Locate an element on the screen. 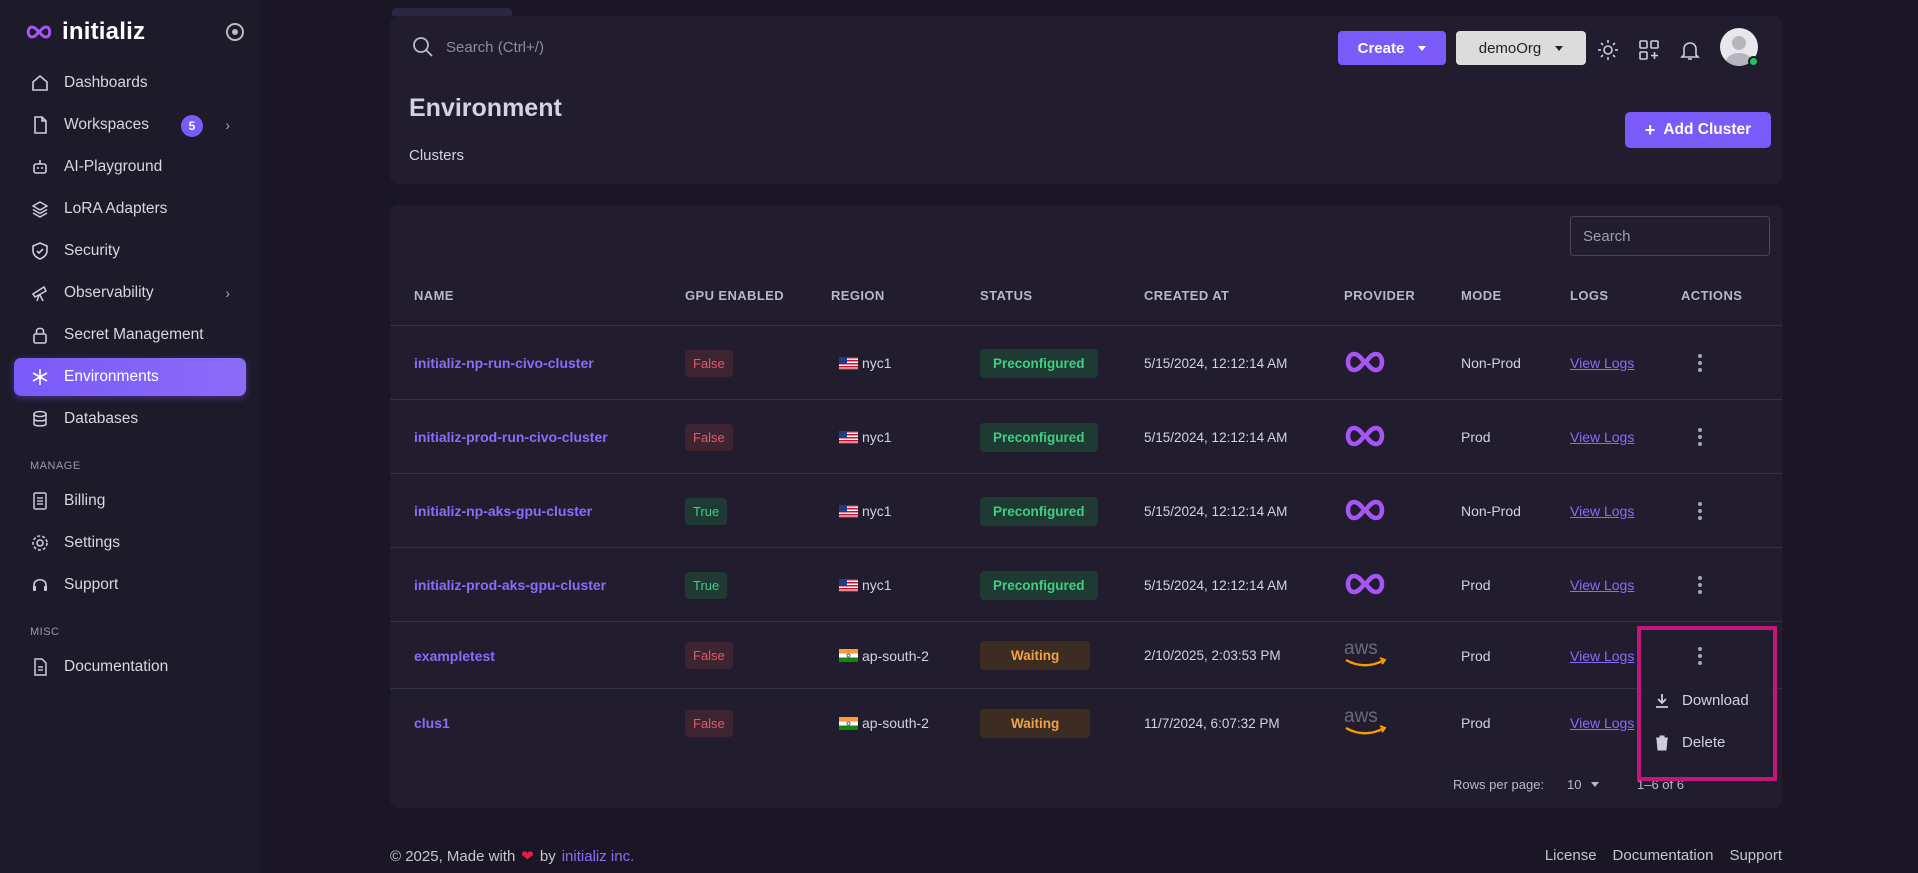  global-search: Search (Ctrl+/) is located at coordinates (478, 47).